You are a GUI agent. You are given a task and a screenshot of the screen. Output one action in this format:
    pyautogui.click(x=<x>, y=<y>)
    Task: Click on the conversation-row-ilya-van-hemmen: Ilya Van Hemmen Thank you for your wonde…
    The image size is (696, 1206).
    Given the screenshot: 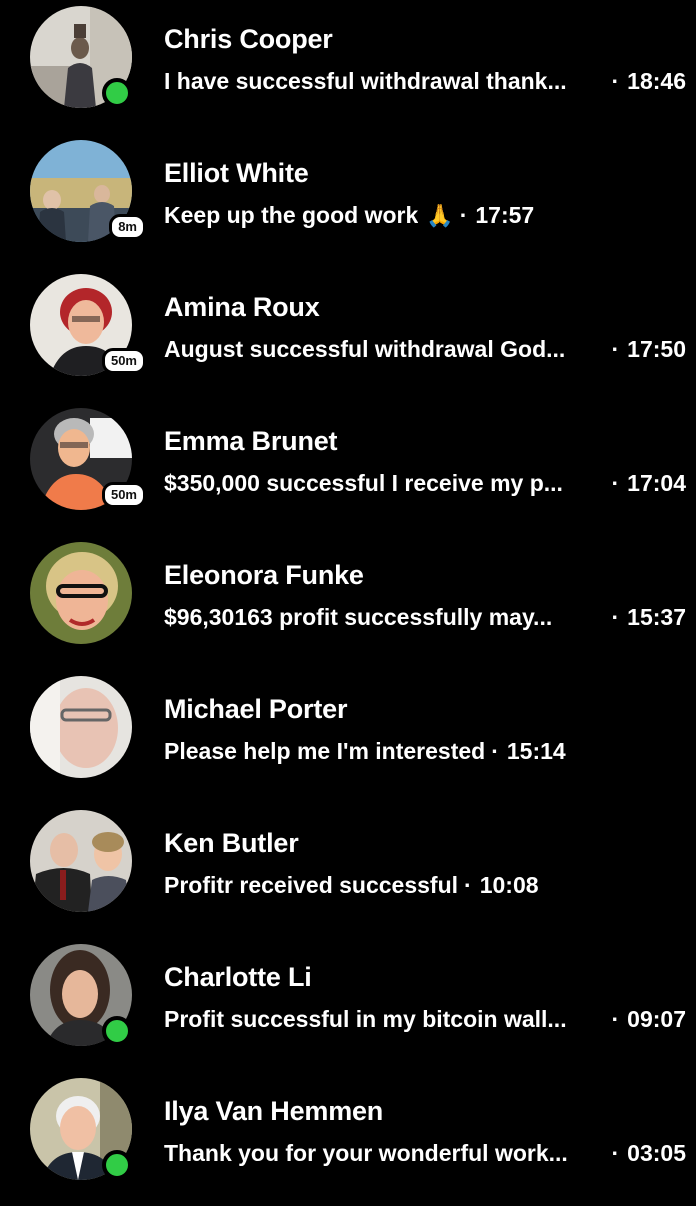 What is the action you would take?
    pyautogui.click(x=348, y=1139)
    